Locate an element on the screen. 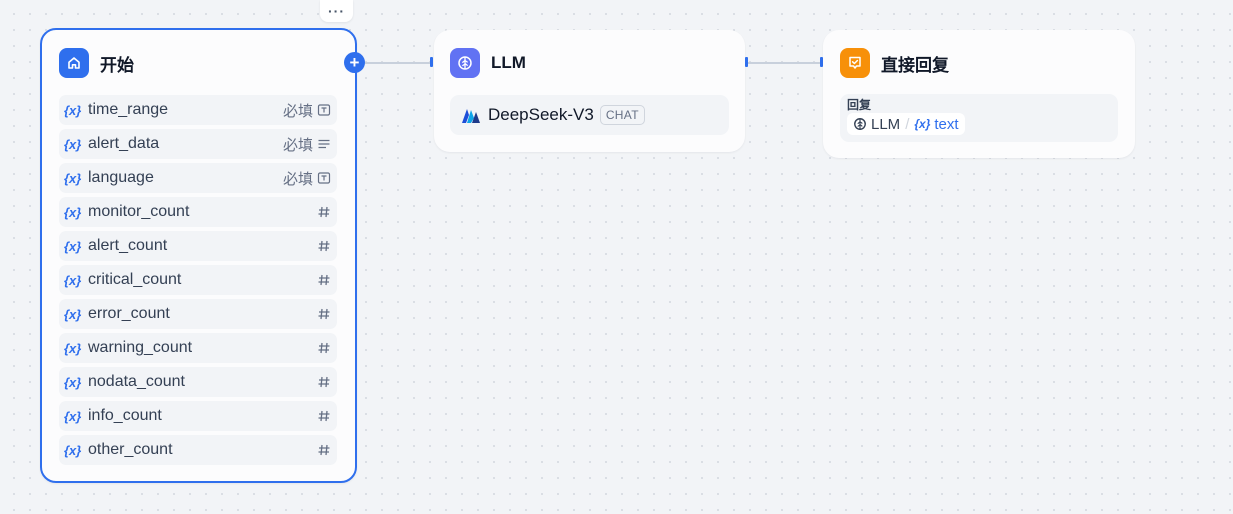 The width and height of the screenshot is (1233, 514). answer-node-header: 直接回复 is located at coordinates (979, 63).